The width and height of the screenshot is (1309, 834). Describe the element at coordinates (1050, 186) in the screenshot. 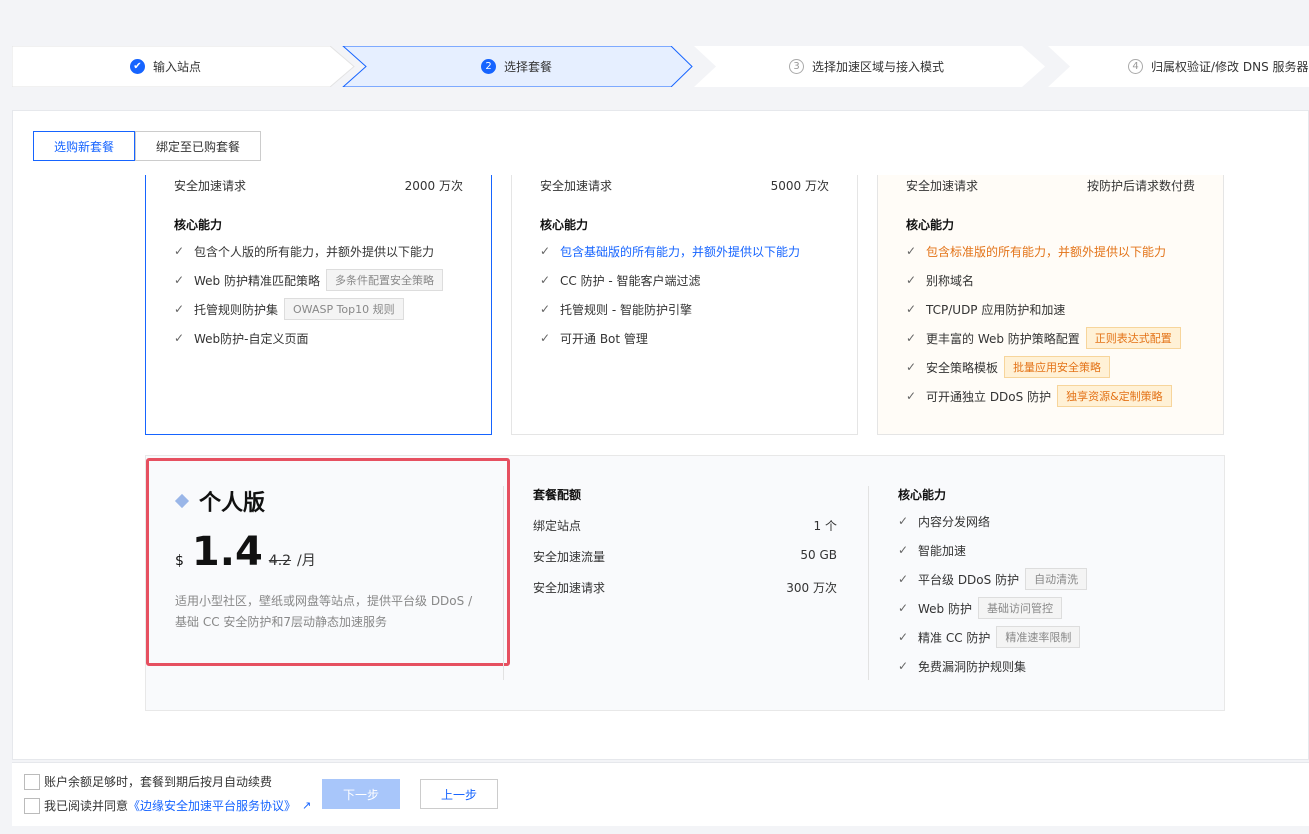

I see `quota-row: 安全加速请求 按防护后请求数付费` at that location.